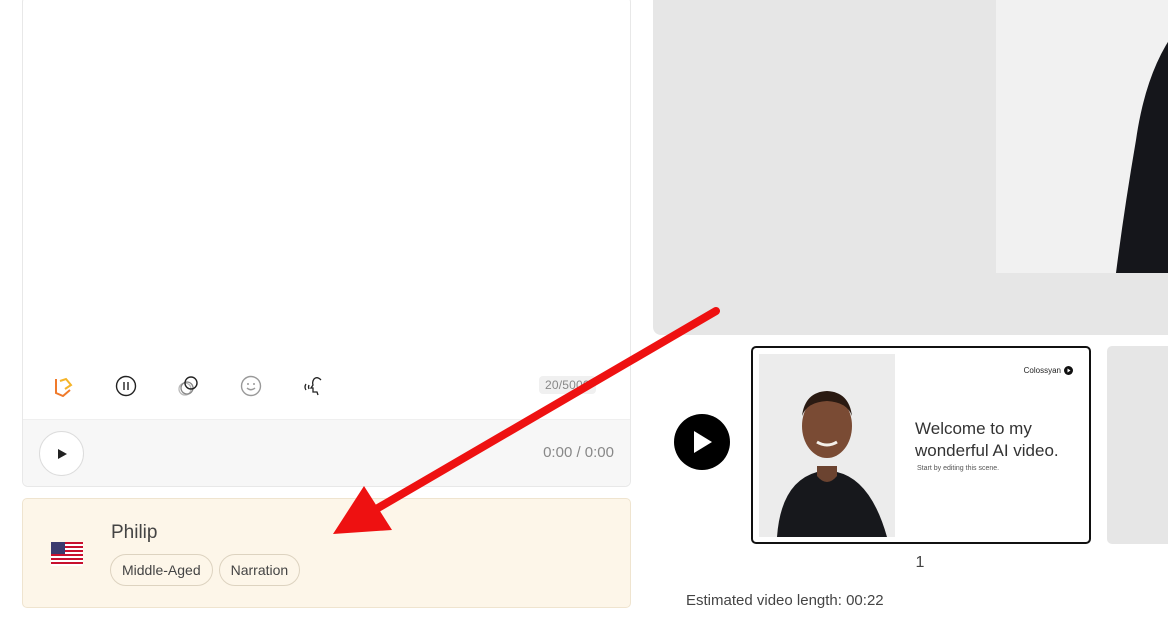  Describe the element at coordinates (326, 452) in the screenshot. I see `audio-preview-bar: 0:00 / 0:00` at that location.